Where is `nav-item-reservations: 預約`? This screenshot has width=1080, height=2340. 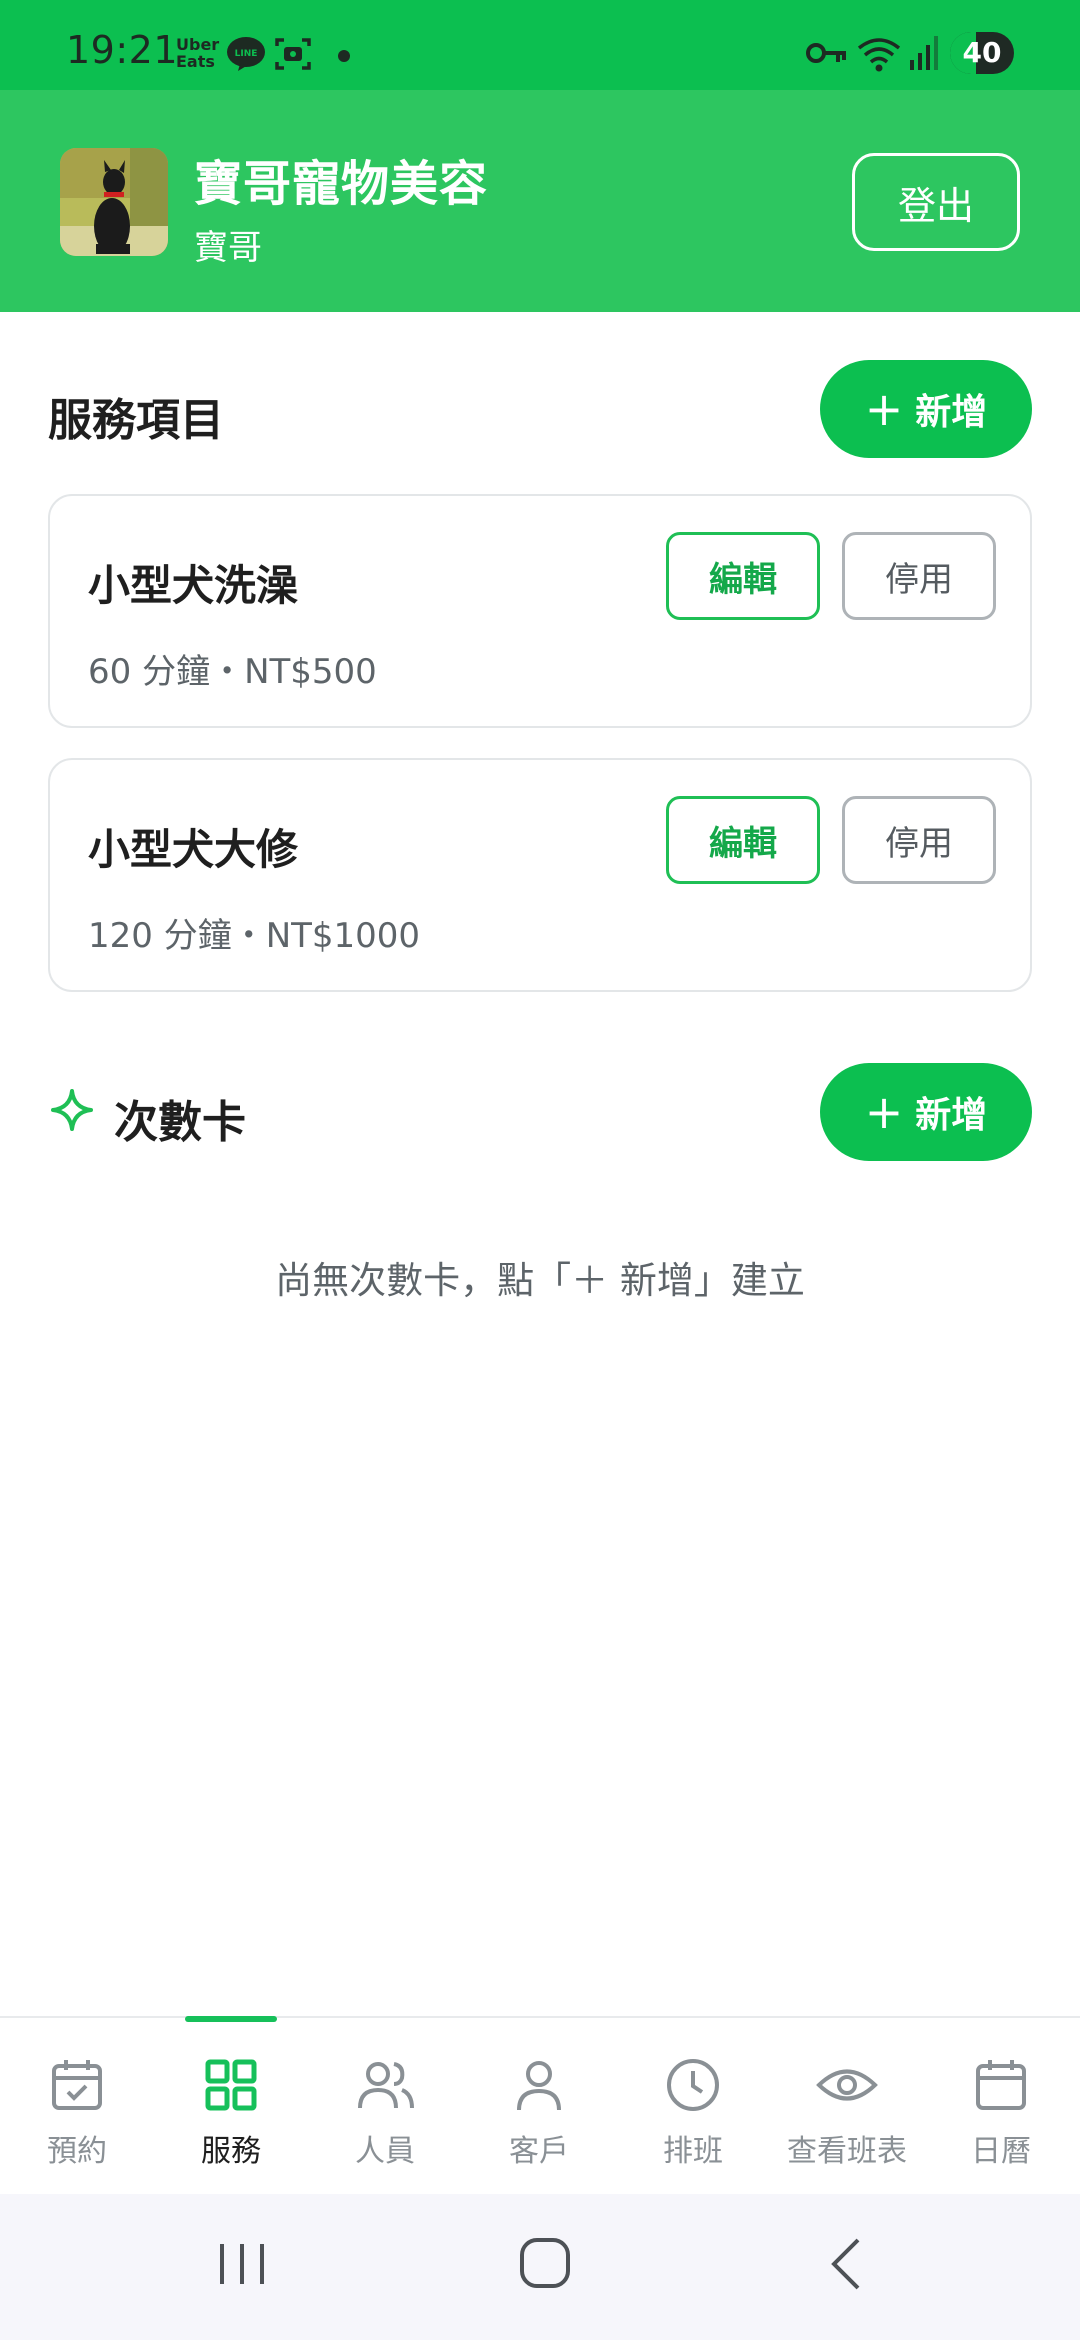
nav-item-reservations: 預約 is located at coordinates (77, 2106).